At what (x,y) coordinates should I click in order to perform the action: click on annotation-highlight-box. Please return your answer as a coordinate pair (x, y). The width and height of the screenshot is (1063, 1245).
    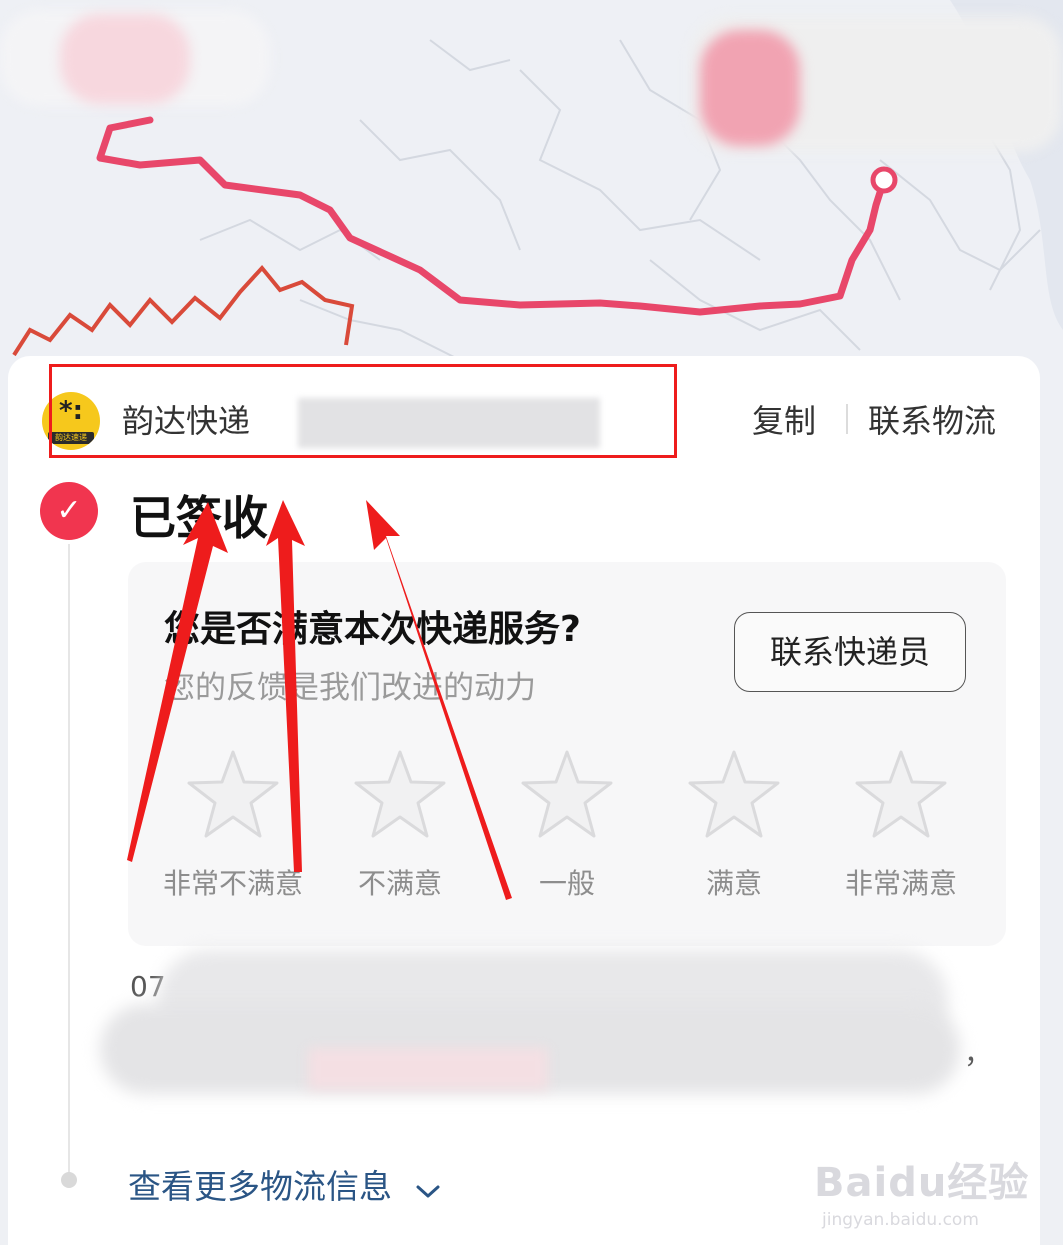
    Looking at the image, I should click on (363, 411).